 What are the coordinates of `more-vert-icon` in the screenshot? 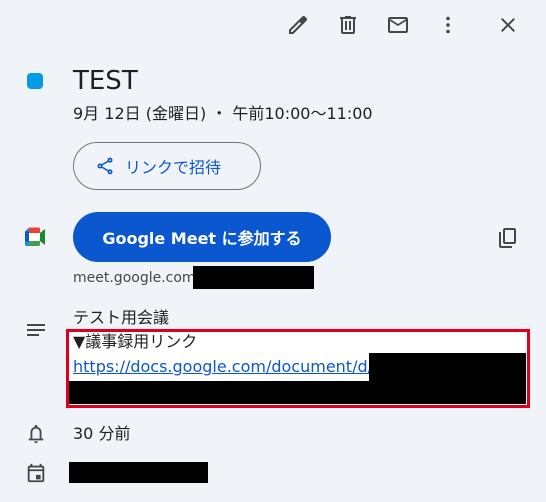 It's located at (448, 25).